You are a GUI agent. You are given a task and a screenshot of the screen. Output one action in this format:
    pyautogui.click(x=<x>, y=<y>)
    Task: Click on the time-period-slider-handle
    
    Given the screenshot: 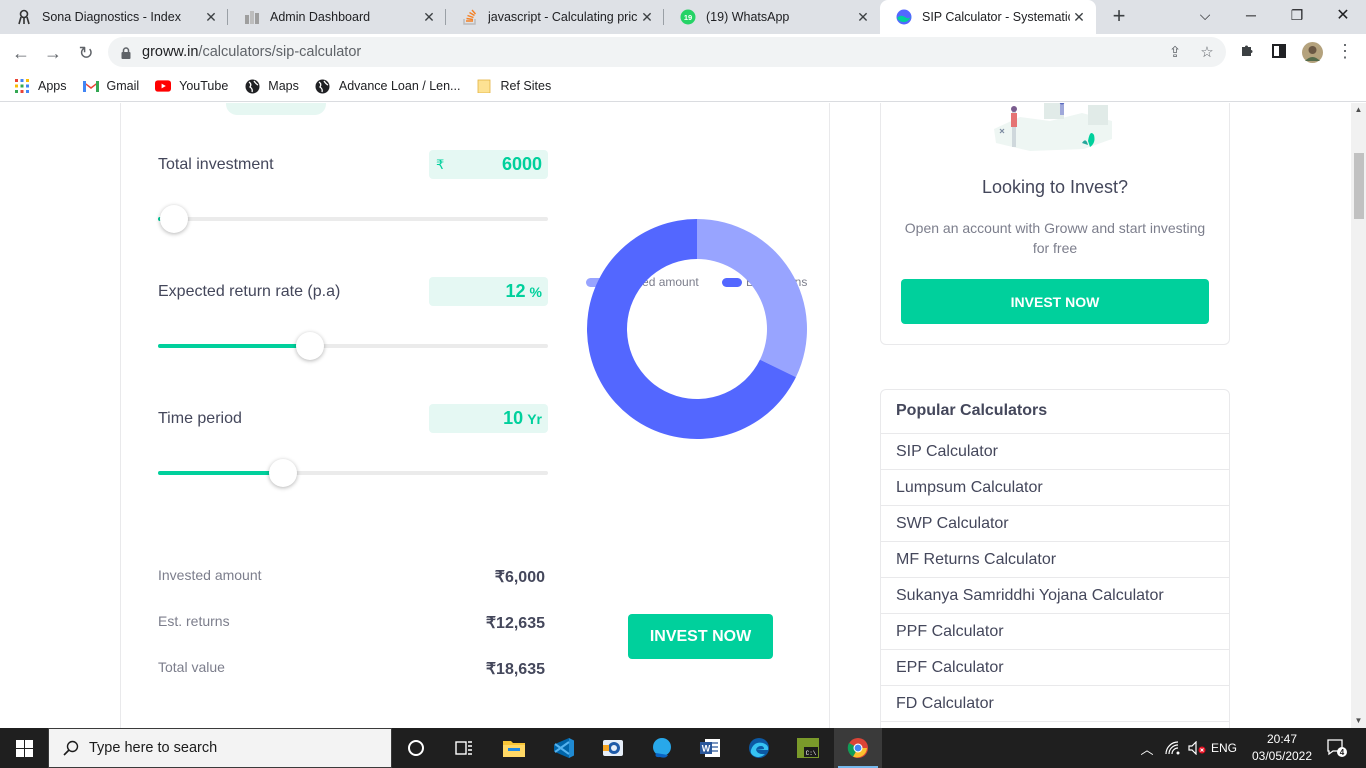 What is the action you would take?
    pyautogui.click(x=282, y=473)
    